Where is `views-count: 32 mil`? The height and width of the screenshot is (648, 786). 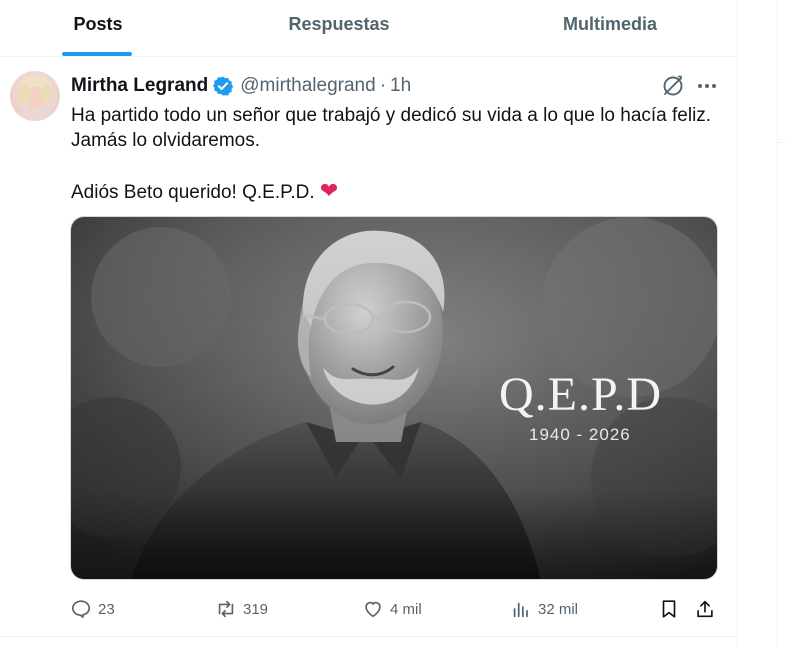 views-count: 32 mil is located at coordinates (558, 609).